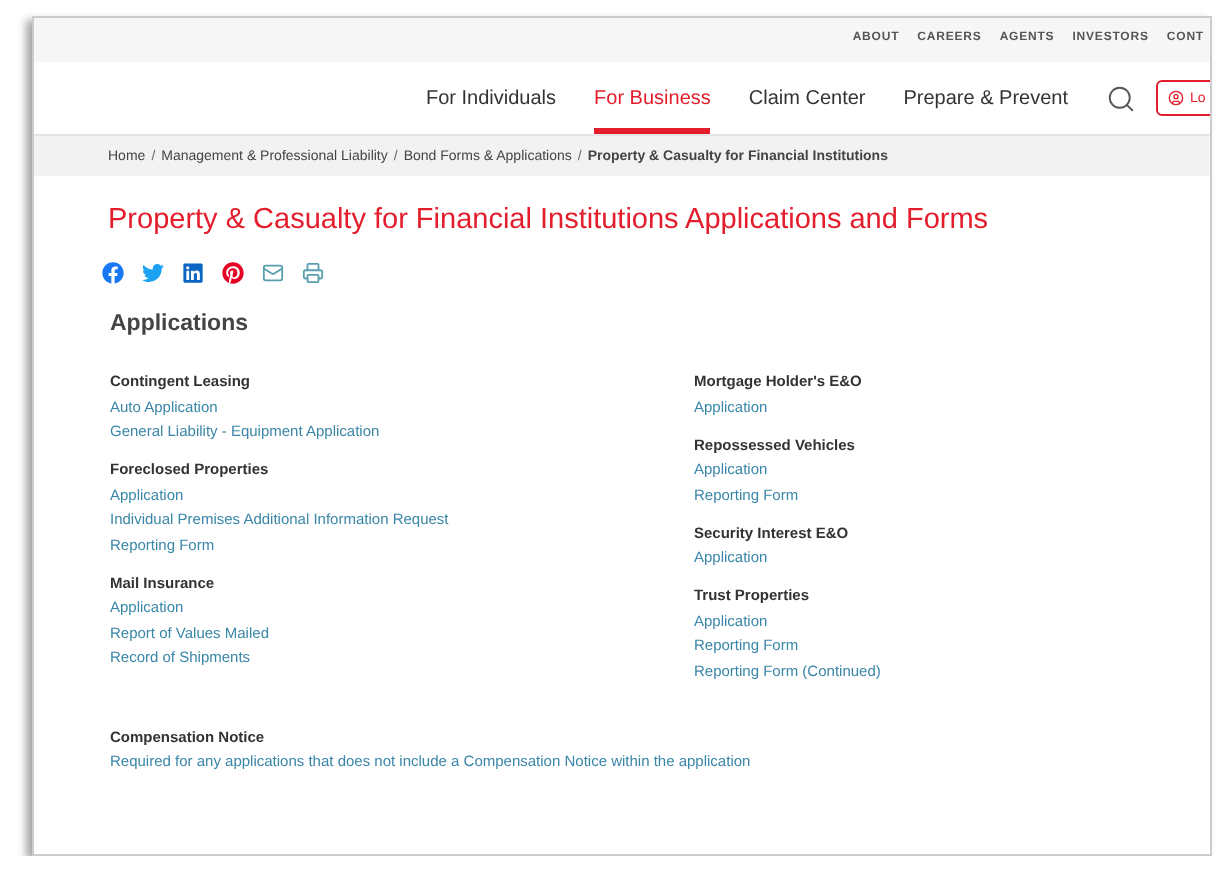  I want to click on print-icon, so click(313, 273).